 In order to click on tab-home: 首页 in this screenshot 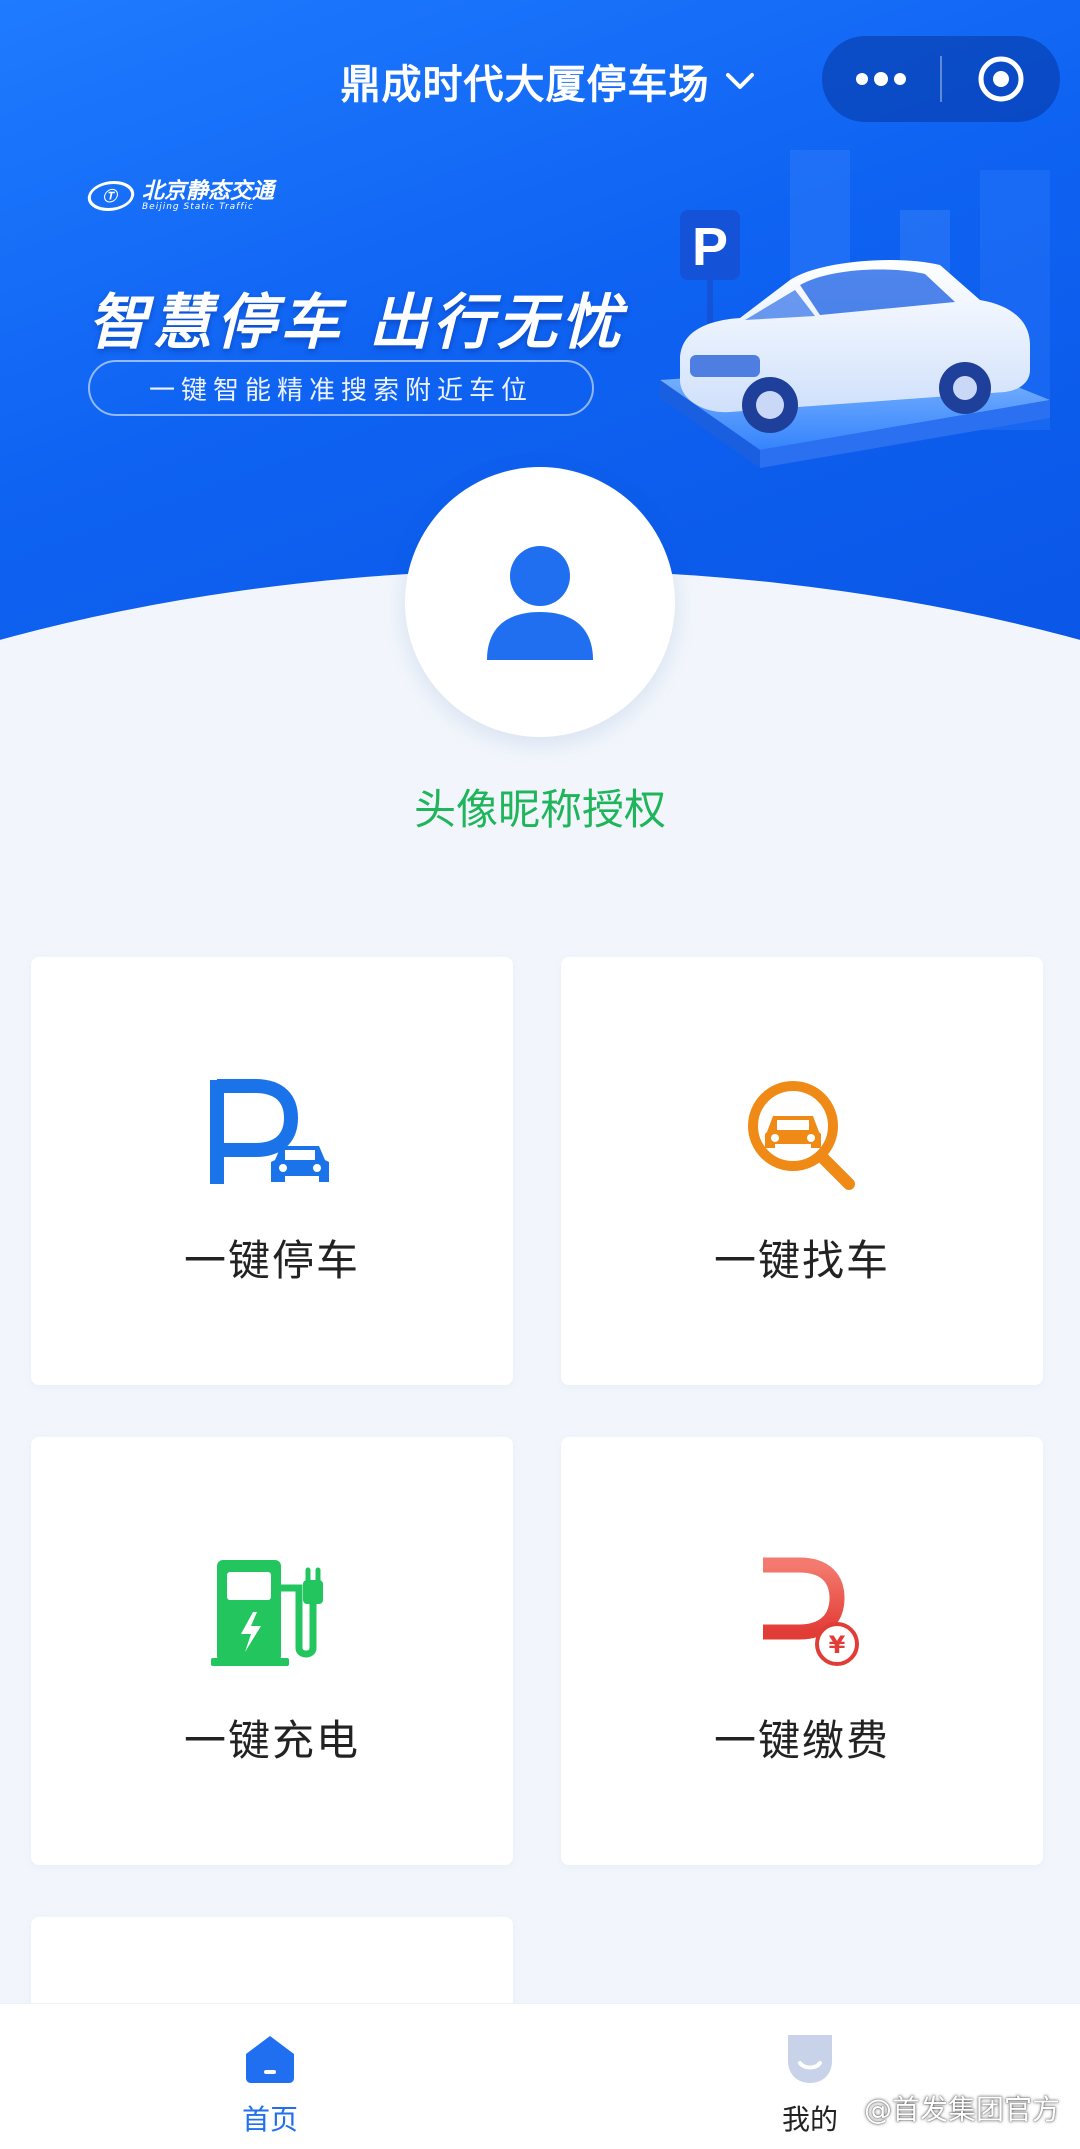, I will do `click(270, 2076)`.